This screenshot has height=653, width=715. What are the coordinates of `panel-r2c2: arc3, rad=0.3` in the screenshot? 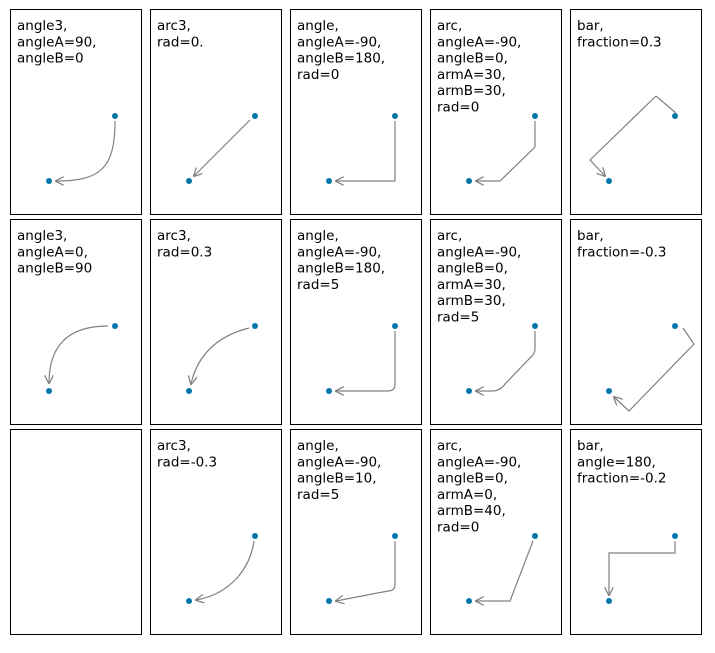 It's located at (216, 322).